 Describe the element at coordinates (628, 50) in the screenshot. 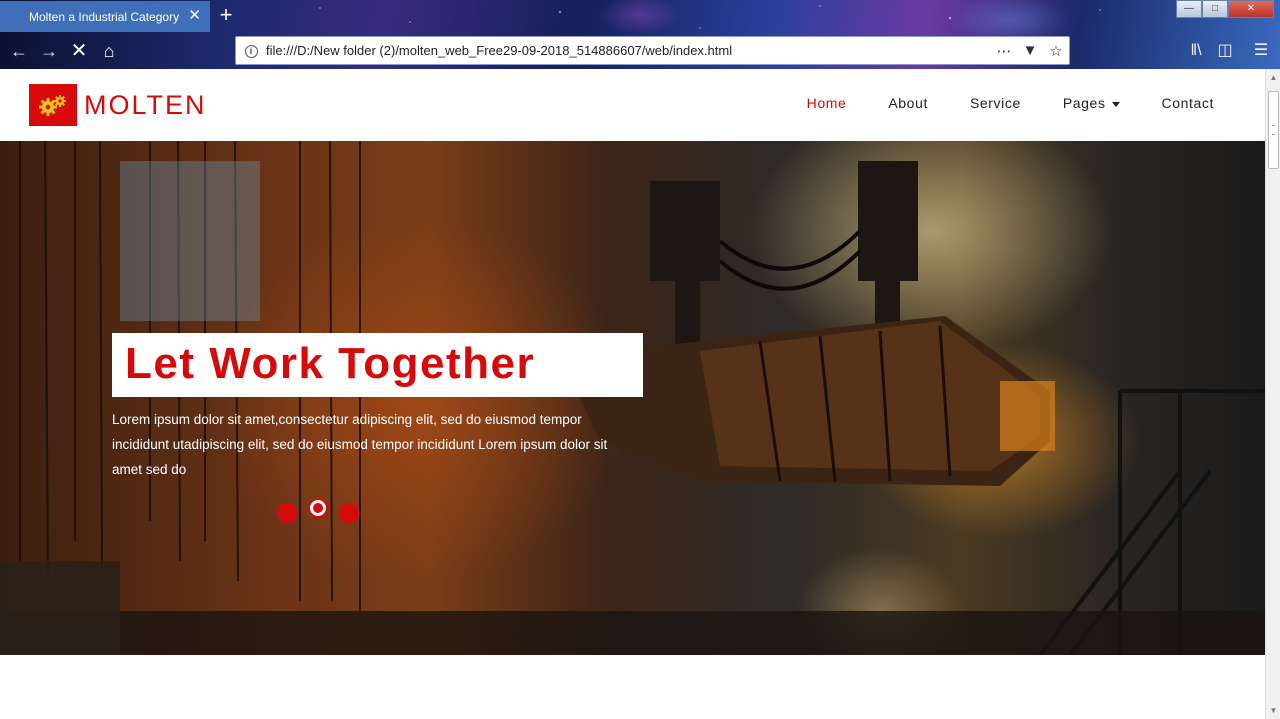

I see `url-input` at that location.